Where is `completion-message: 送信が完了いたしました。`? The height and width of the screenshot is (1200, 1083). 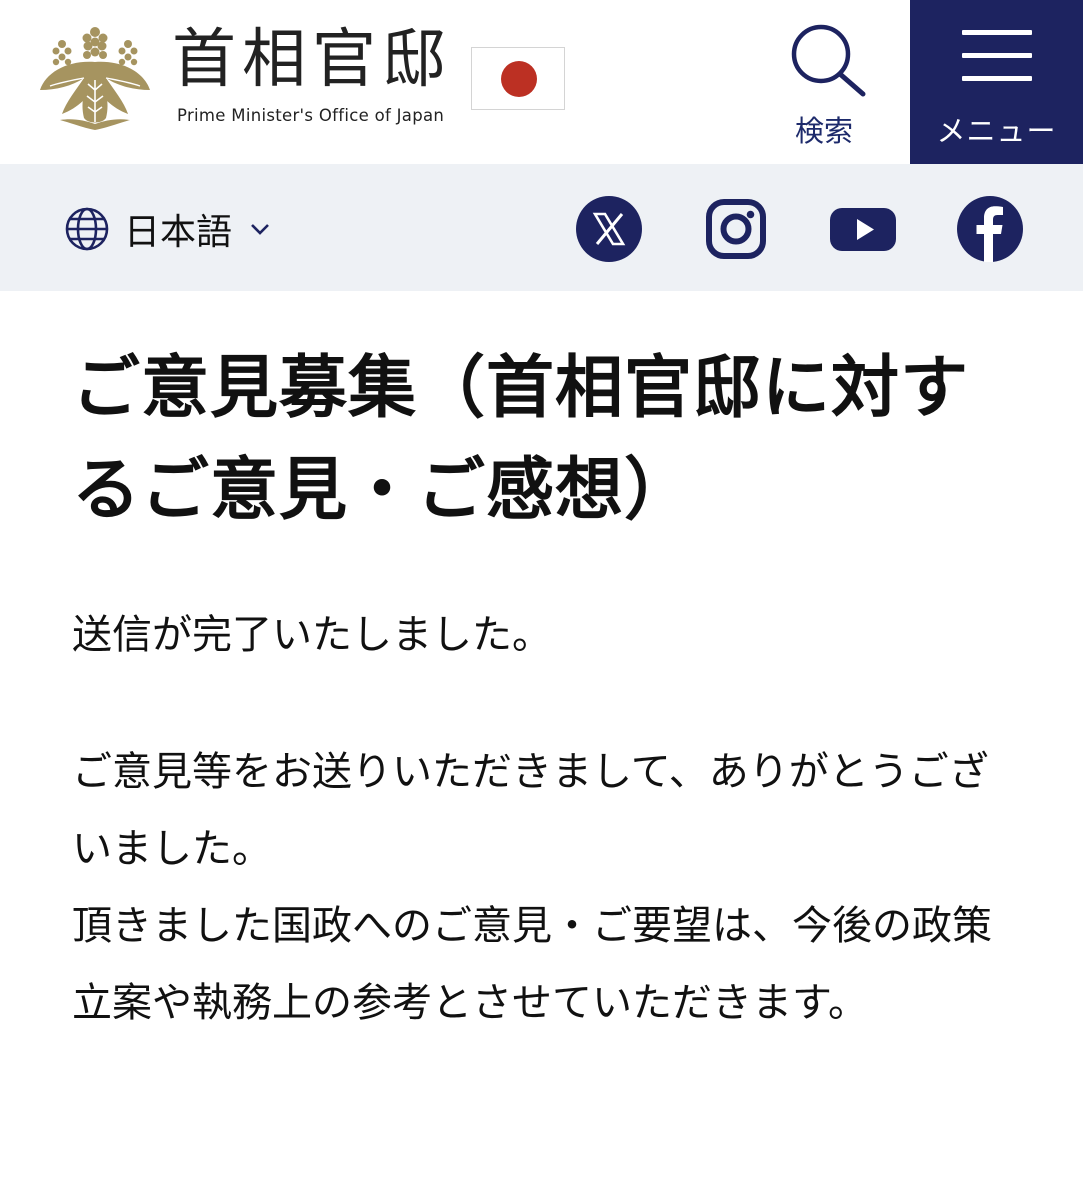
completion-message: 送信が完了いたしました。 is located at coordinates (312, 635).